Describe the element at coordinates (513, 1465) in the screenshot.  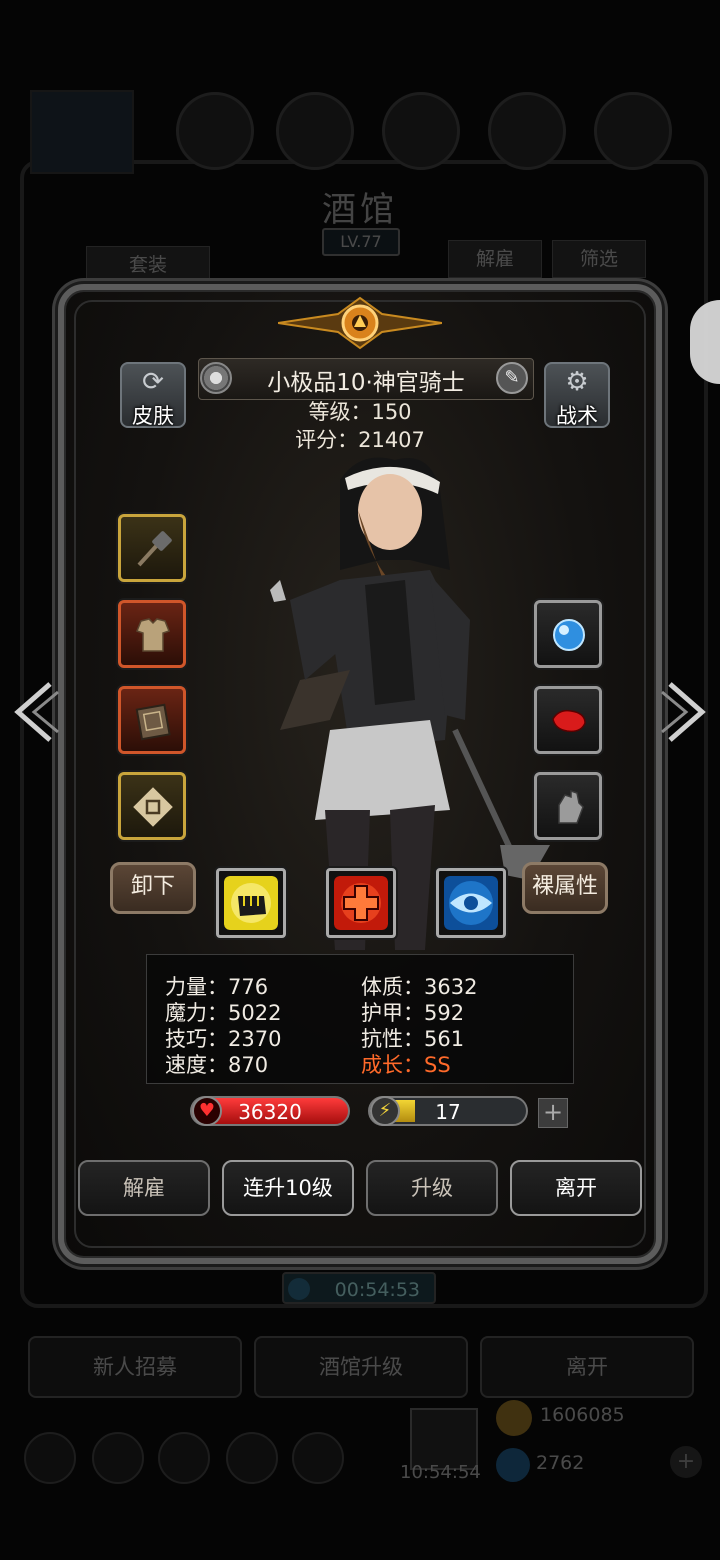
I see `gem-icon` at that location.